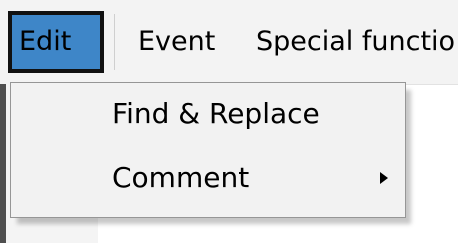  What do you see at coordinates (384, 178) in the screenshot?
I see `chevron-right-icon` at bounding box center [384, 178].